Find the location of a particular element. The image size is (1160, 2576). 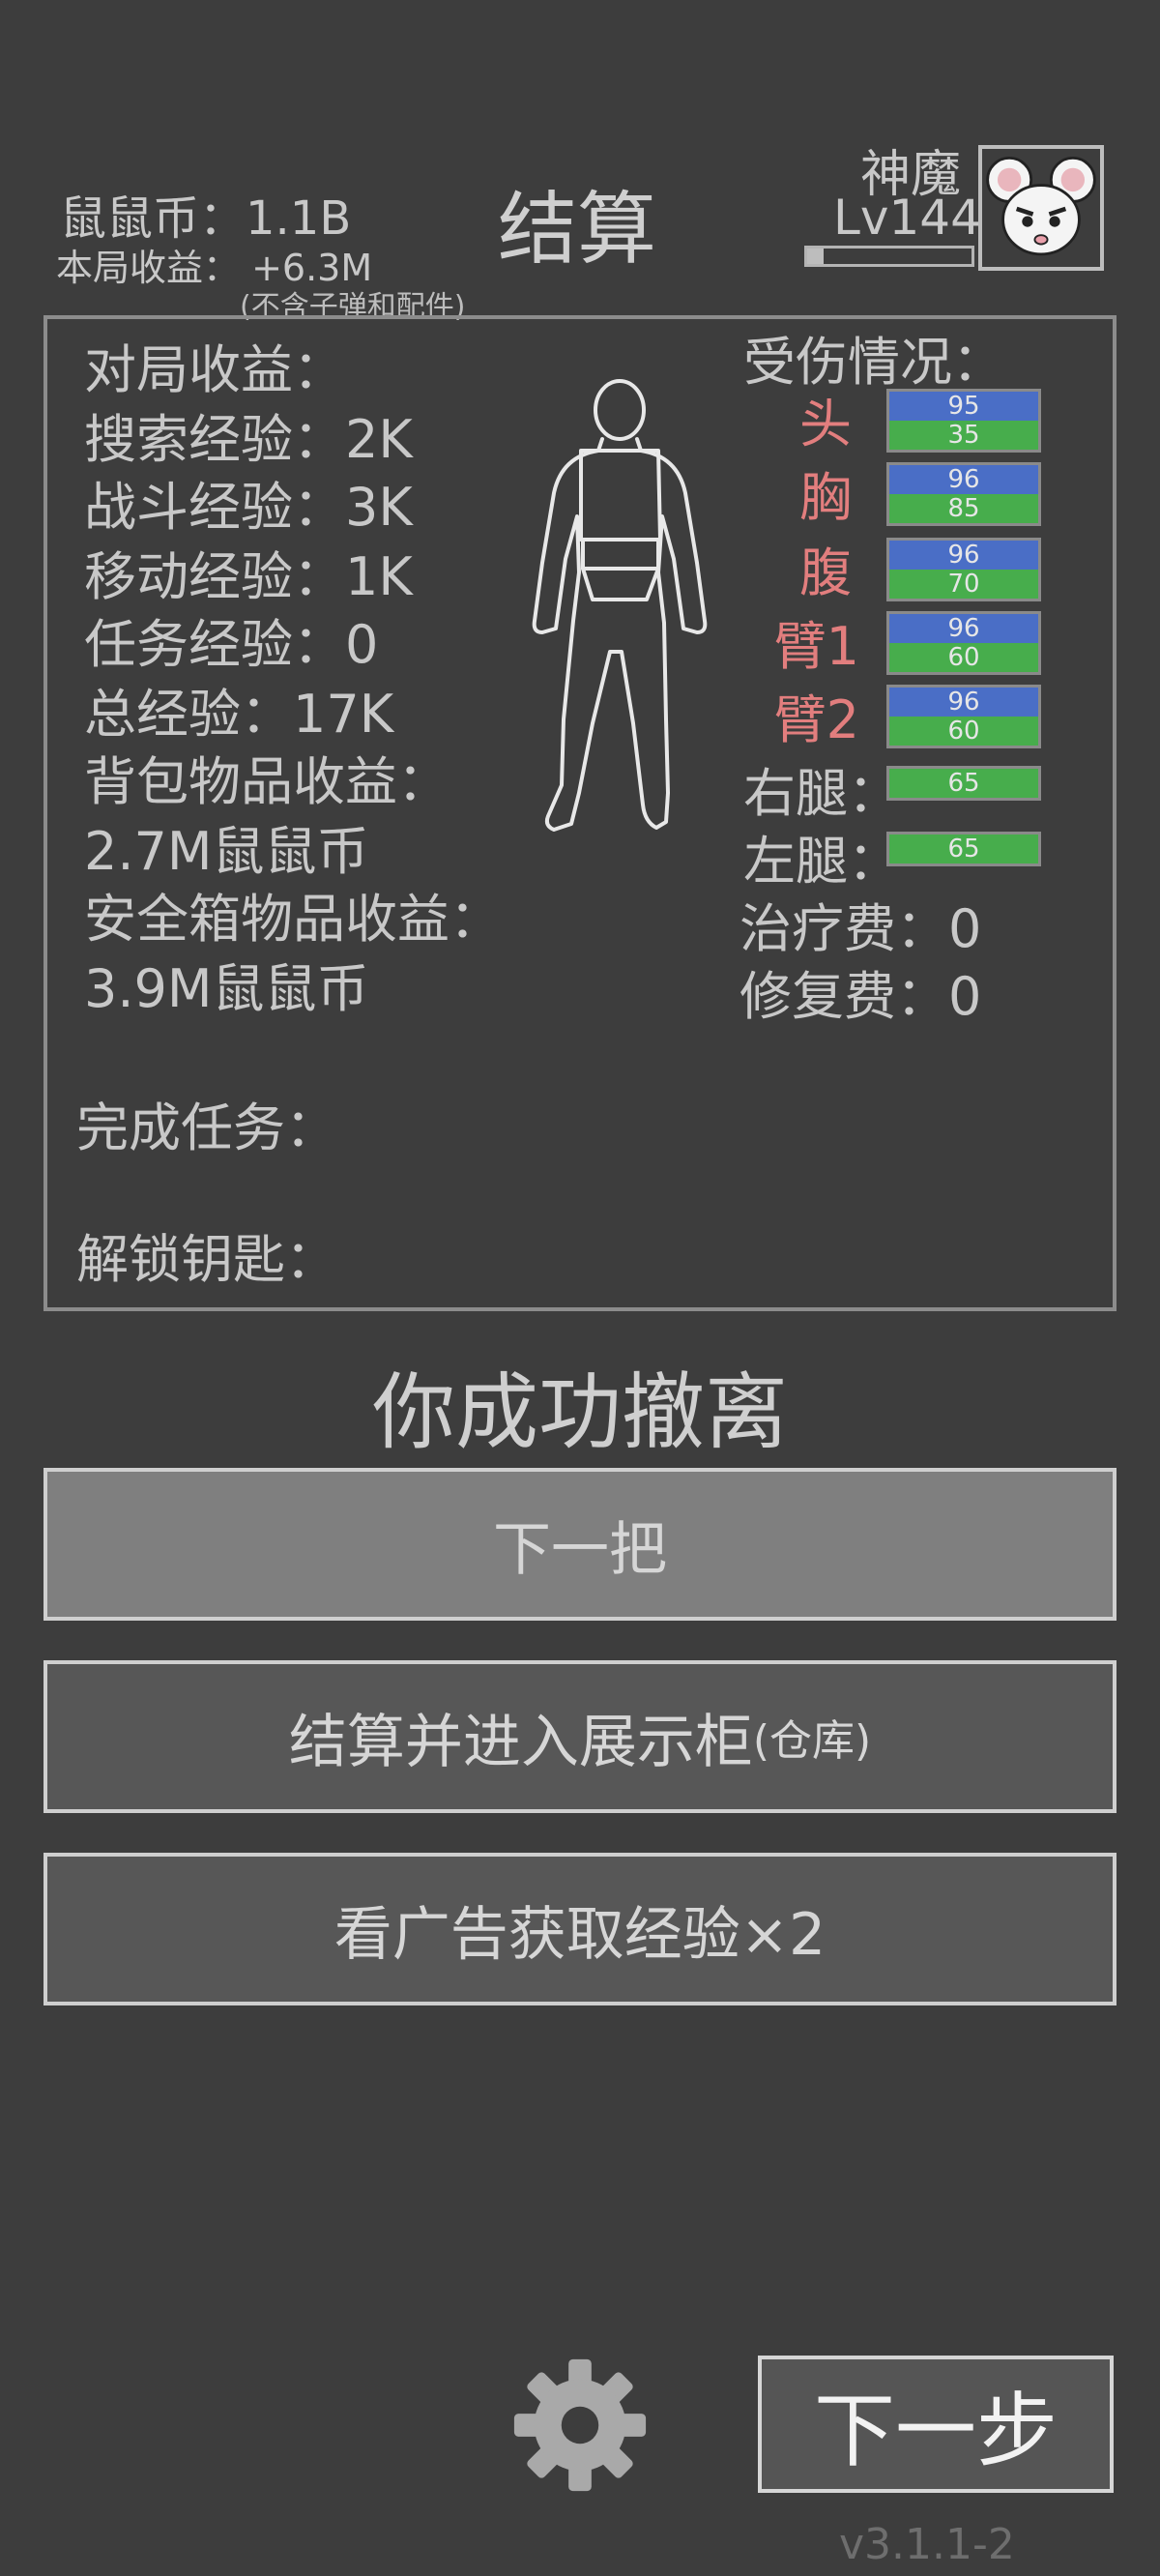

avatar is located at coordinates (1041, 208).